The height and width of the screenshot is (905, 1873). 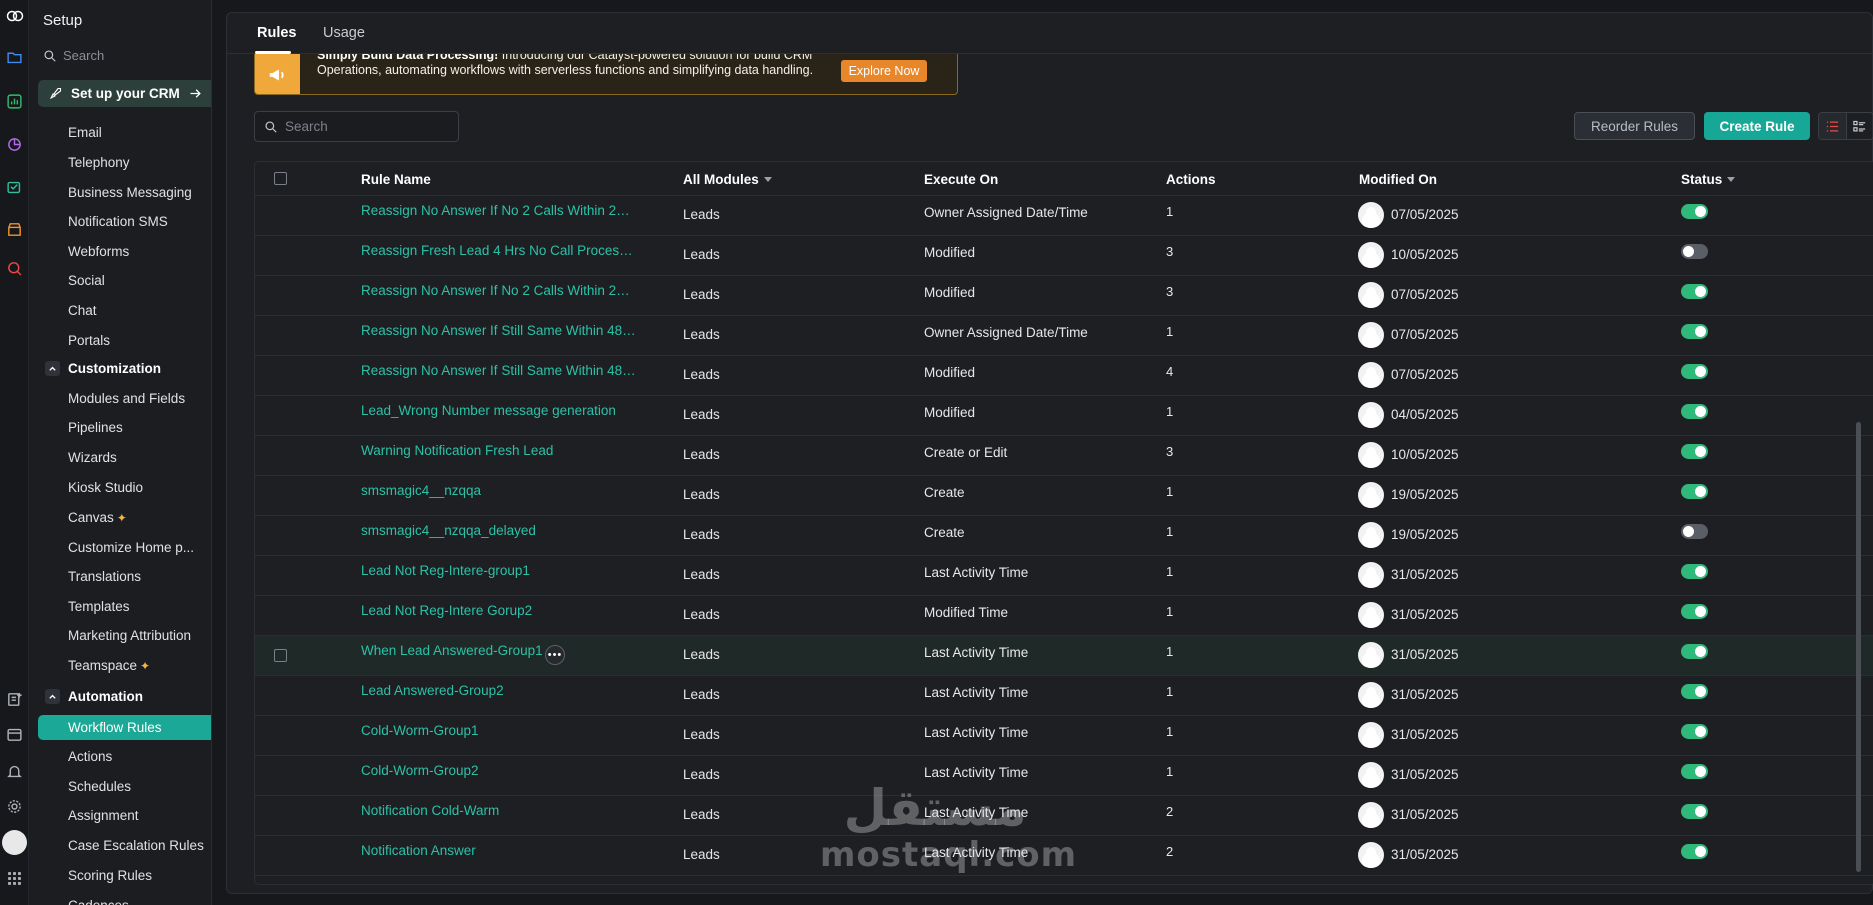 I want to click on rule-name-link: Notification Cold-Warm, so click(x=430, y=810).